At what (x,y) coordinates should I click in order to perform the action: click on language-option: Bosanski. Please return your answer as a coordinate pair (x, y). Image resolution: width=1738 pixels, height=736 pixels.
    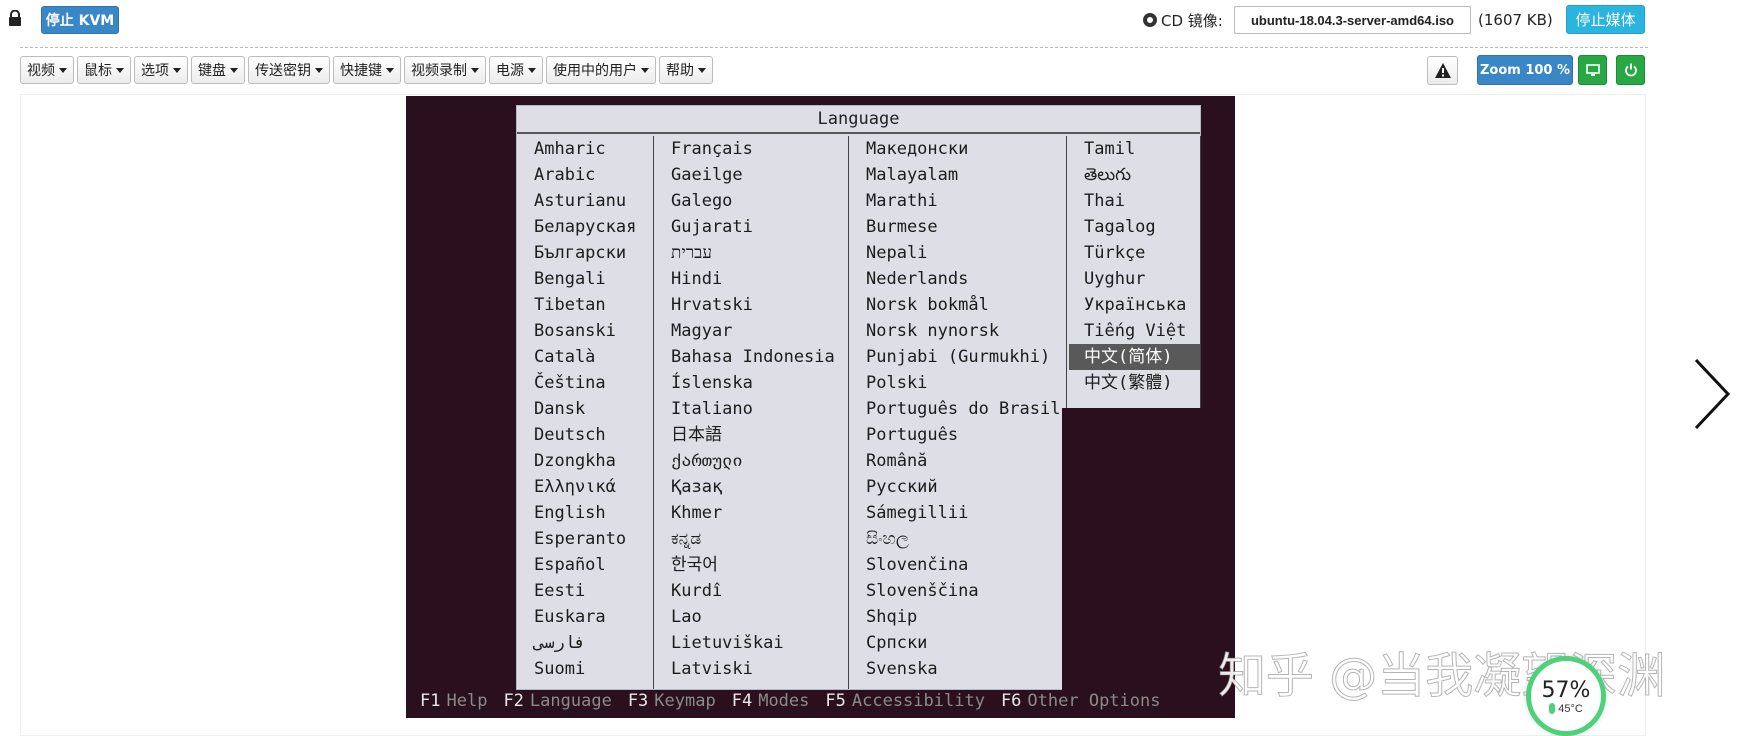
    Looking at the image, I should click on (585, 331).